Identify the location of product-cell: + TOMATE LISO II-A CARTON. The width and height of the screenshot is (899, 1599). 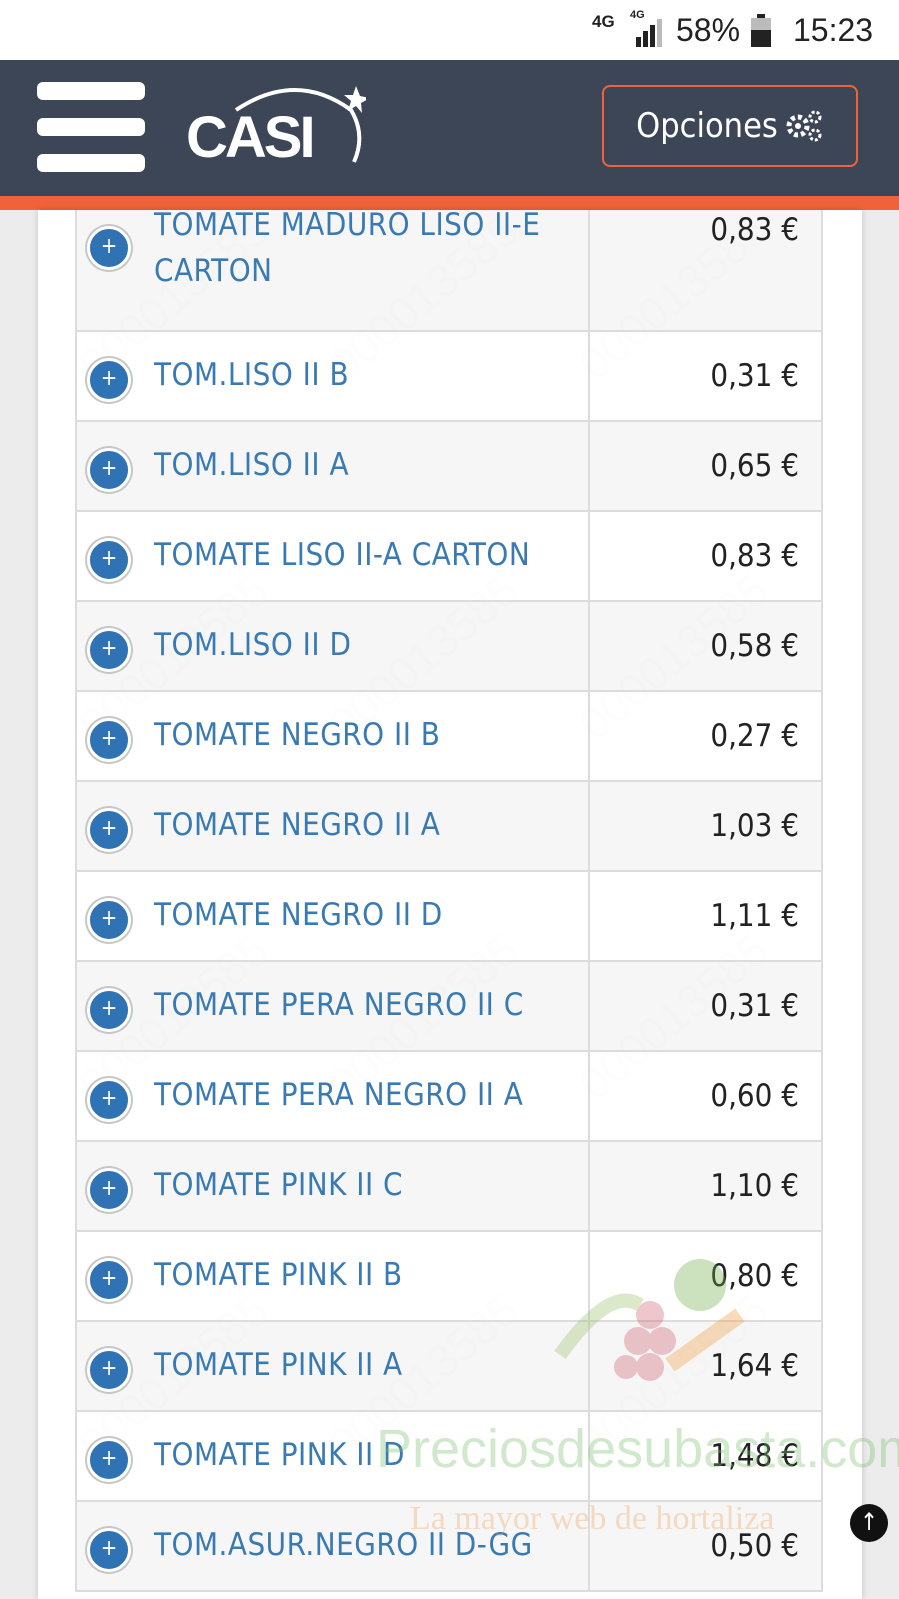
(332, 556).